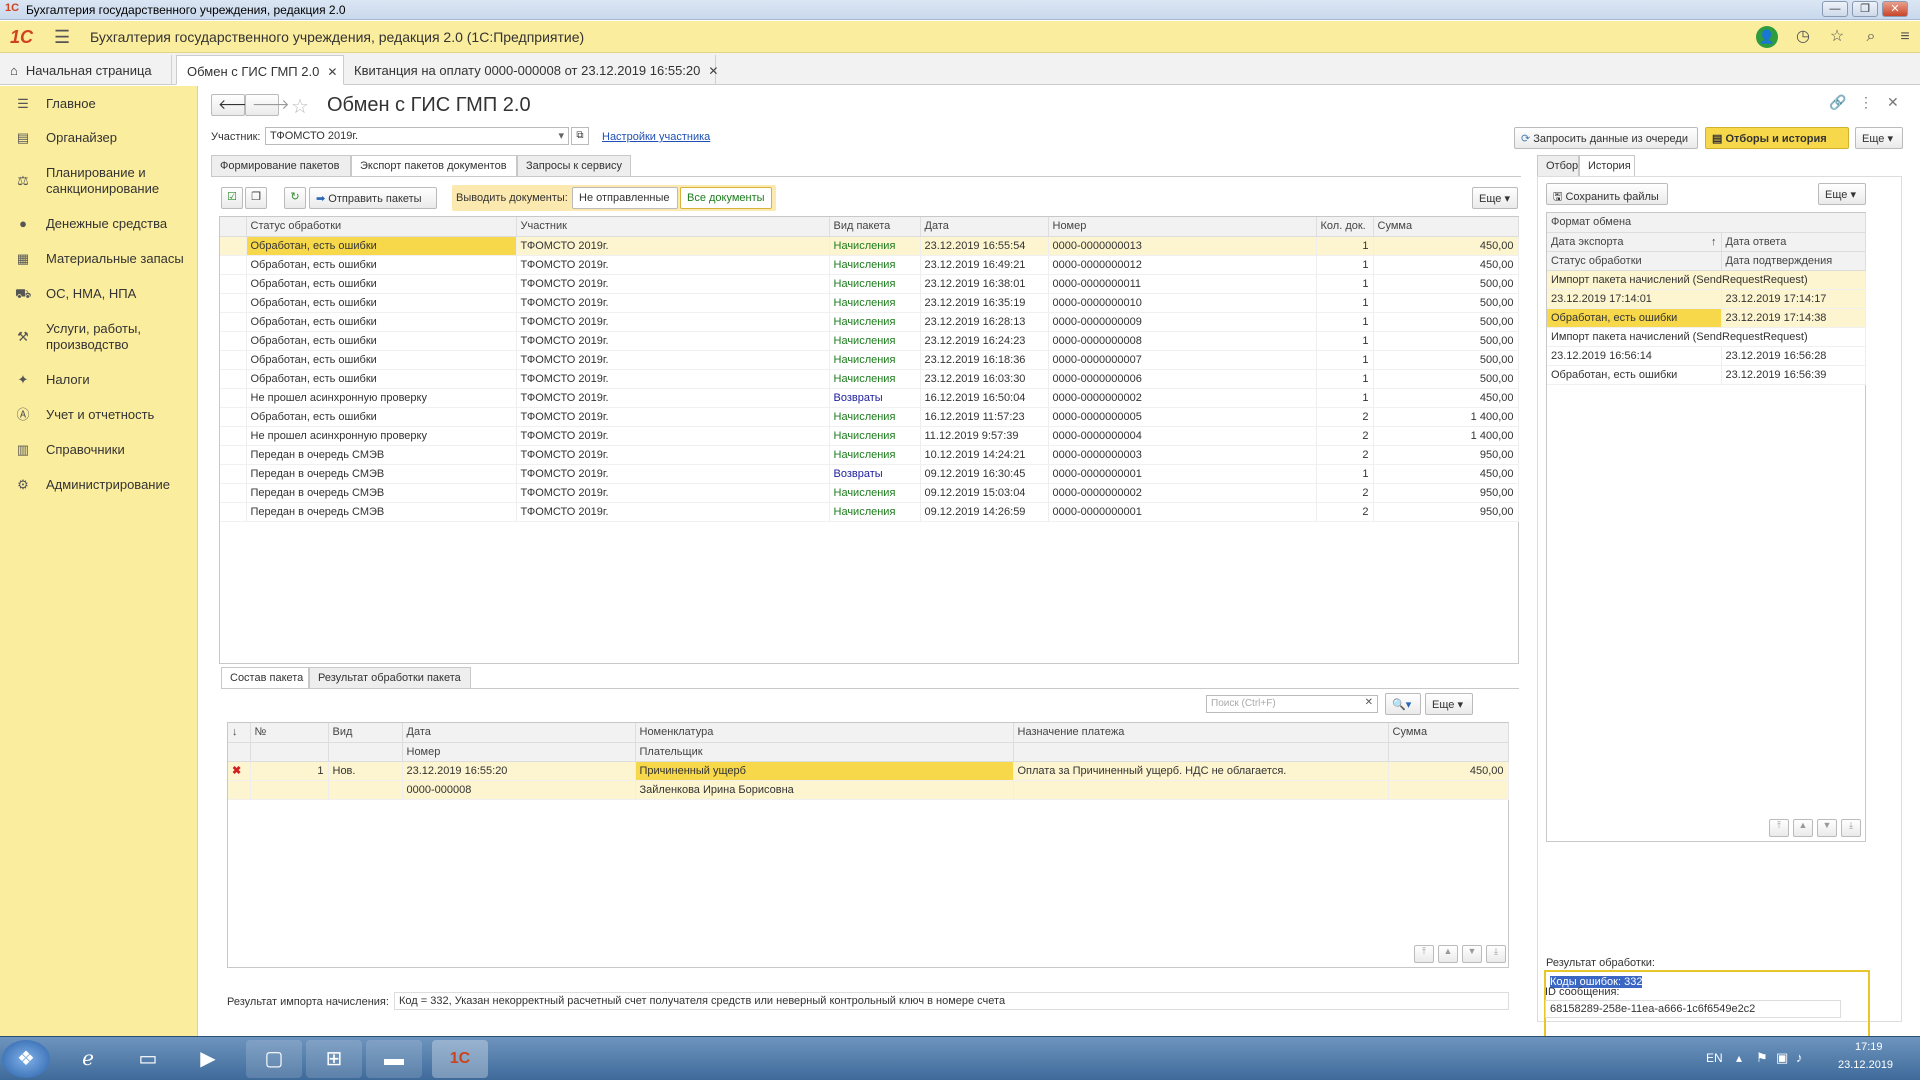 Image resolution: width=1920 pixels, height=1080 pixels. I want to click on col-answer-date: Дата ответа, so click(1793, 242).